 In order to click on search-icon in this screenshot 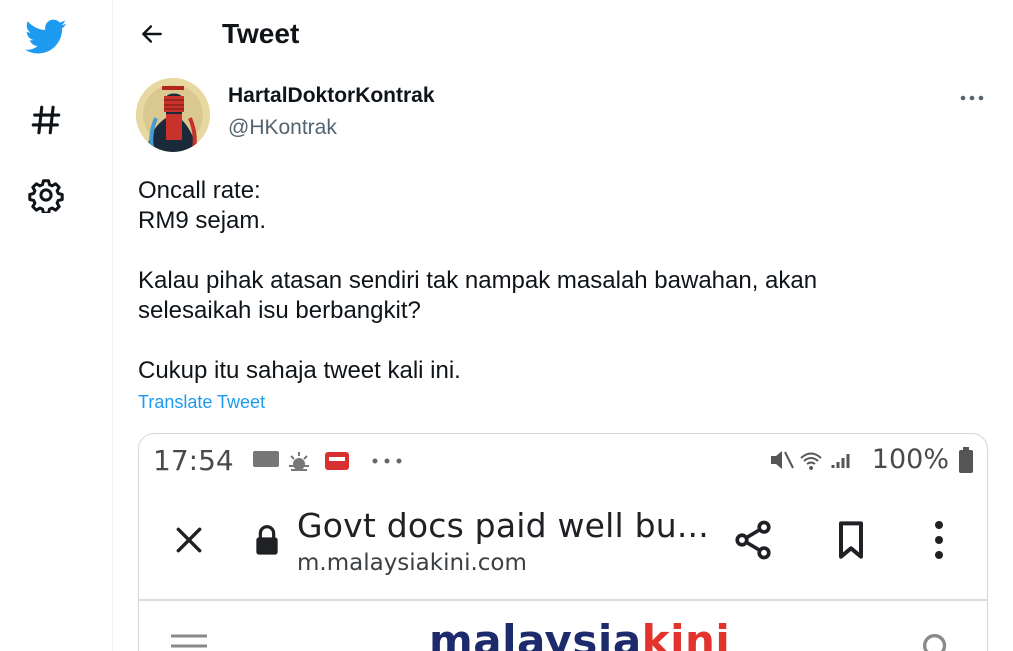, I will do `click(934, 642)`.